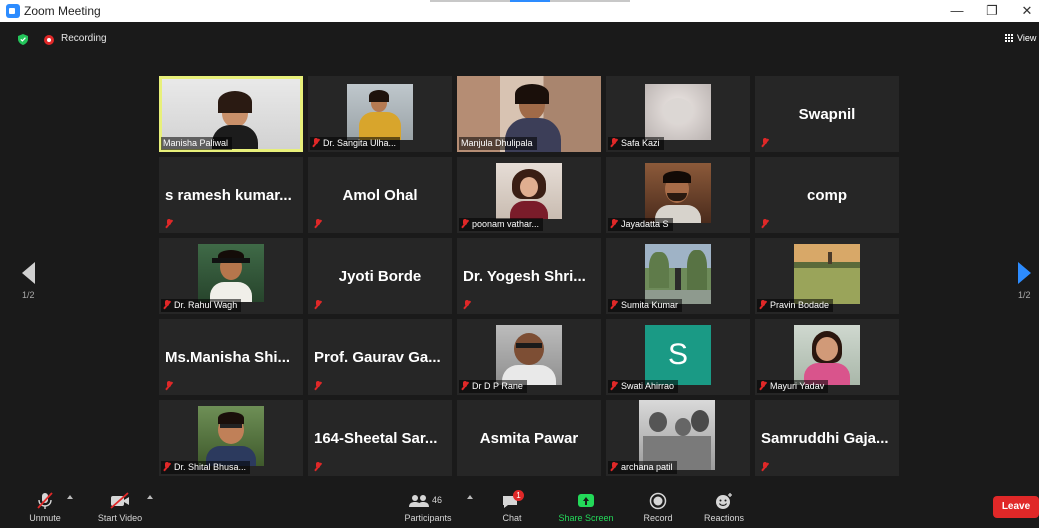 The image size is (1039, 528). I want to click on video-off-icon, so click(119, 500).